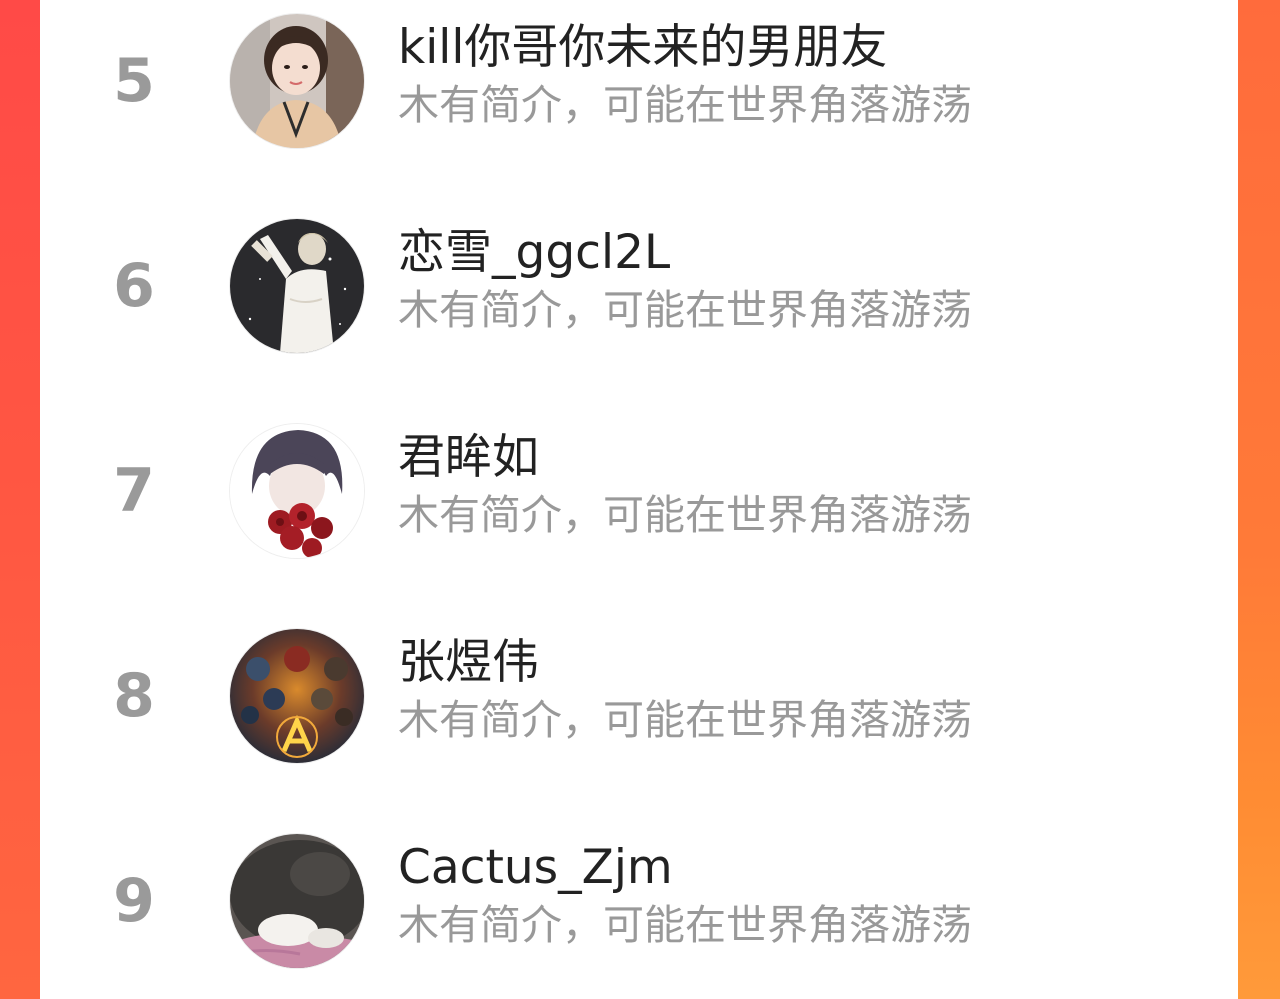  Describe the element at coordinates (134, 81) in the screenshot. I see `rank-number: 5` at that location.